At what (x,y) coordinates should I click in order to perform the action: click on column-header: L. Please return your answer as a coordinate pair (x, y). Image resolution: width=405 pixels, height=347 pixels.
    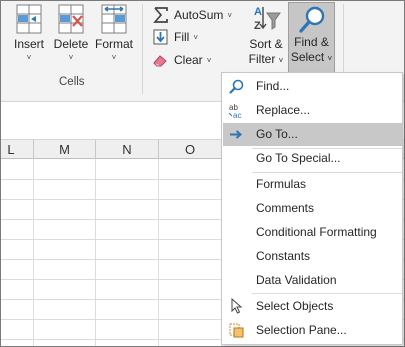
    Looking at the image, I should click on (17, 149).